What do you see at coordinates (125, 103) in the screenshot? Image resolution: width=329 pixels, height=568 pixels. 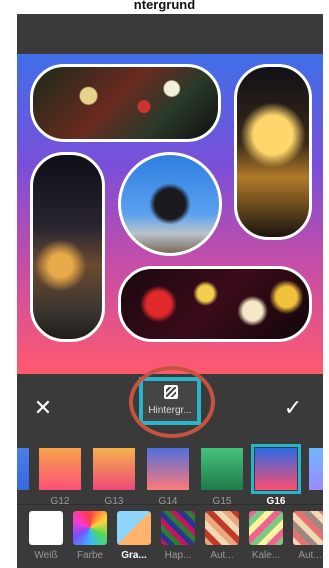 I see `collage-photo-market-stall` at bounding box center [125, 103].